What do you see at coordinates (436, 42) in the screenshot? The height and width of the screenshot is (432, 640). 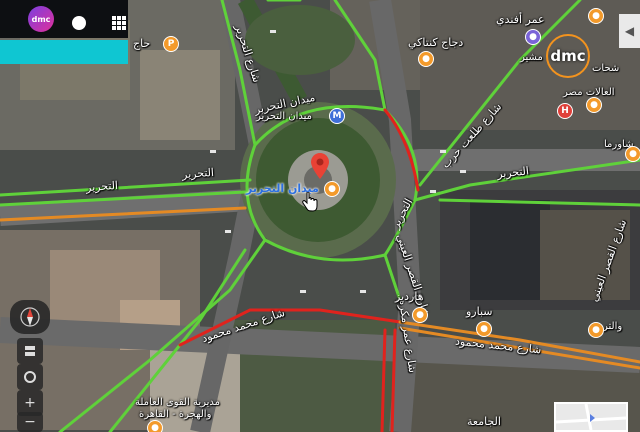 I see `poi-label-dajaj-kentaky: دجاج كنتاكي` at bounding box center [436, 42].